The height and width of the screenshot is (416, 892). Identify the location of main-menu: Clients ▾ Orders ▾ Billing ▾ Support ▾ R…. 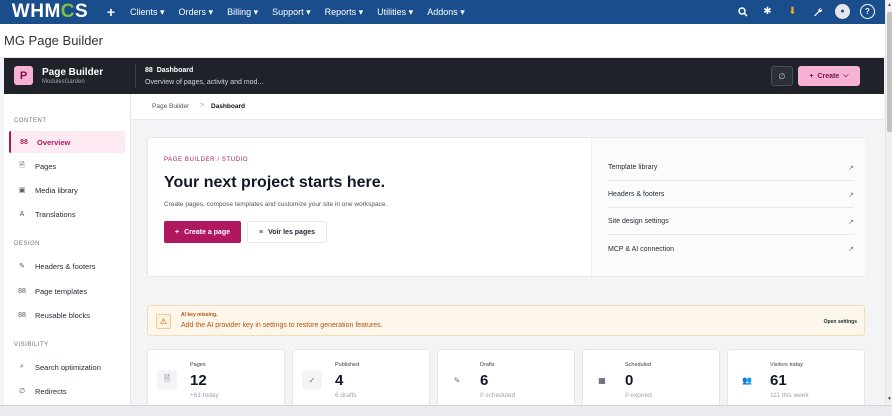
(304, 12).